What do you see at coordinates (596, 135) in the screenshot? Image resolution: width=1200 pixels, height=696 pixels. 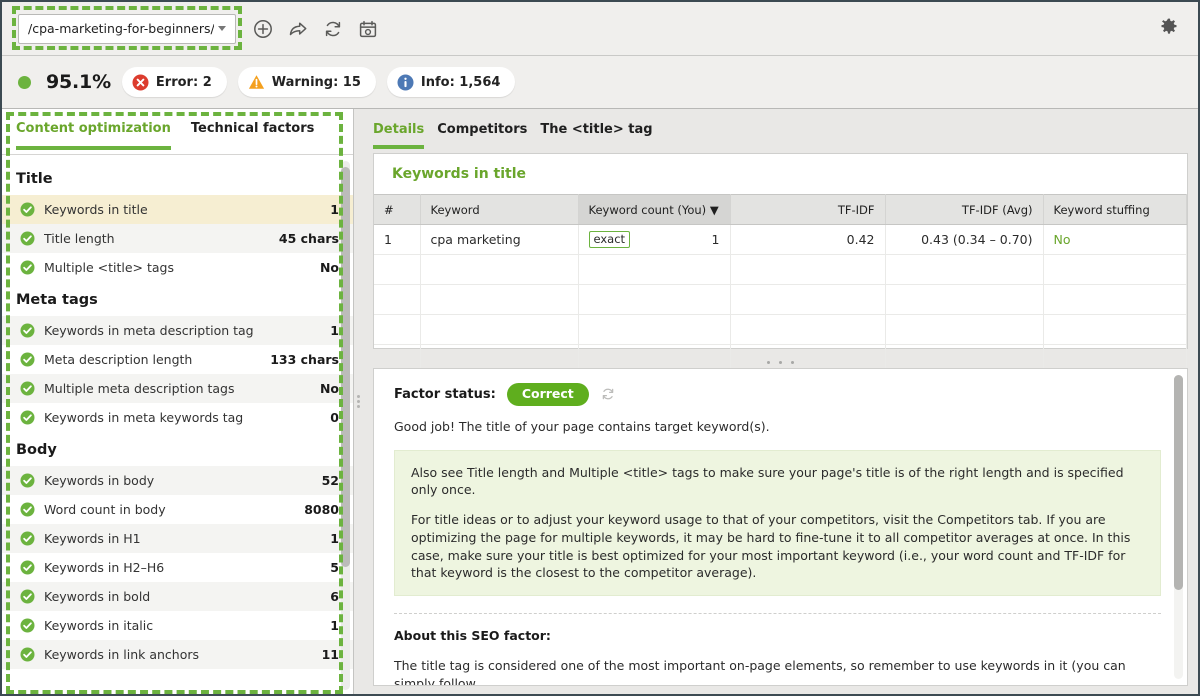 I see `tab-title-tag: The <title> tag` at bounding box center [596, 135].